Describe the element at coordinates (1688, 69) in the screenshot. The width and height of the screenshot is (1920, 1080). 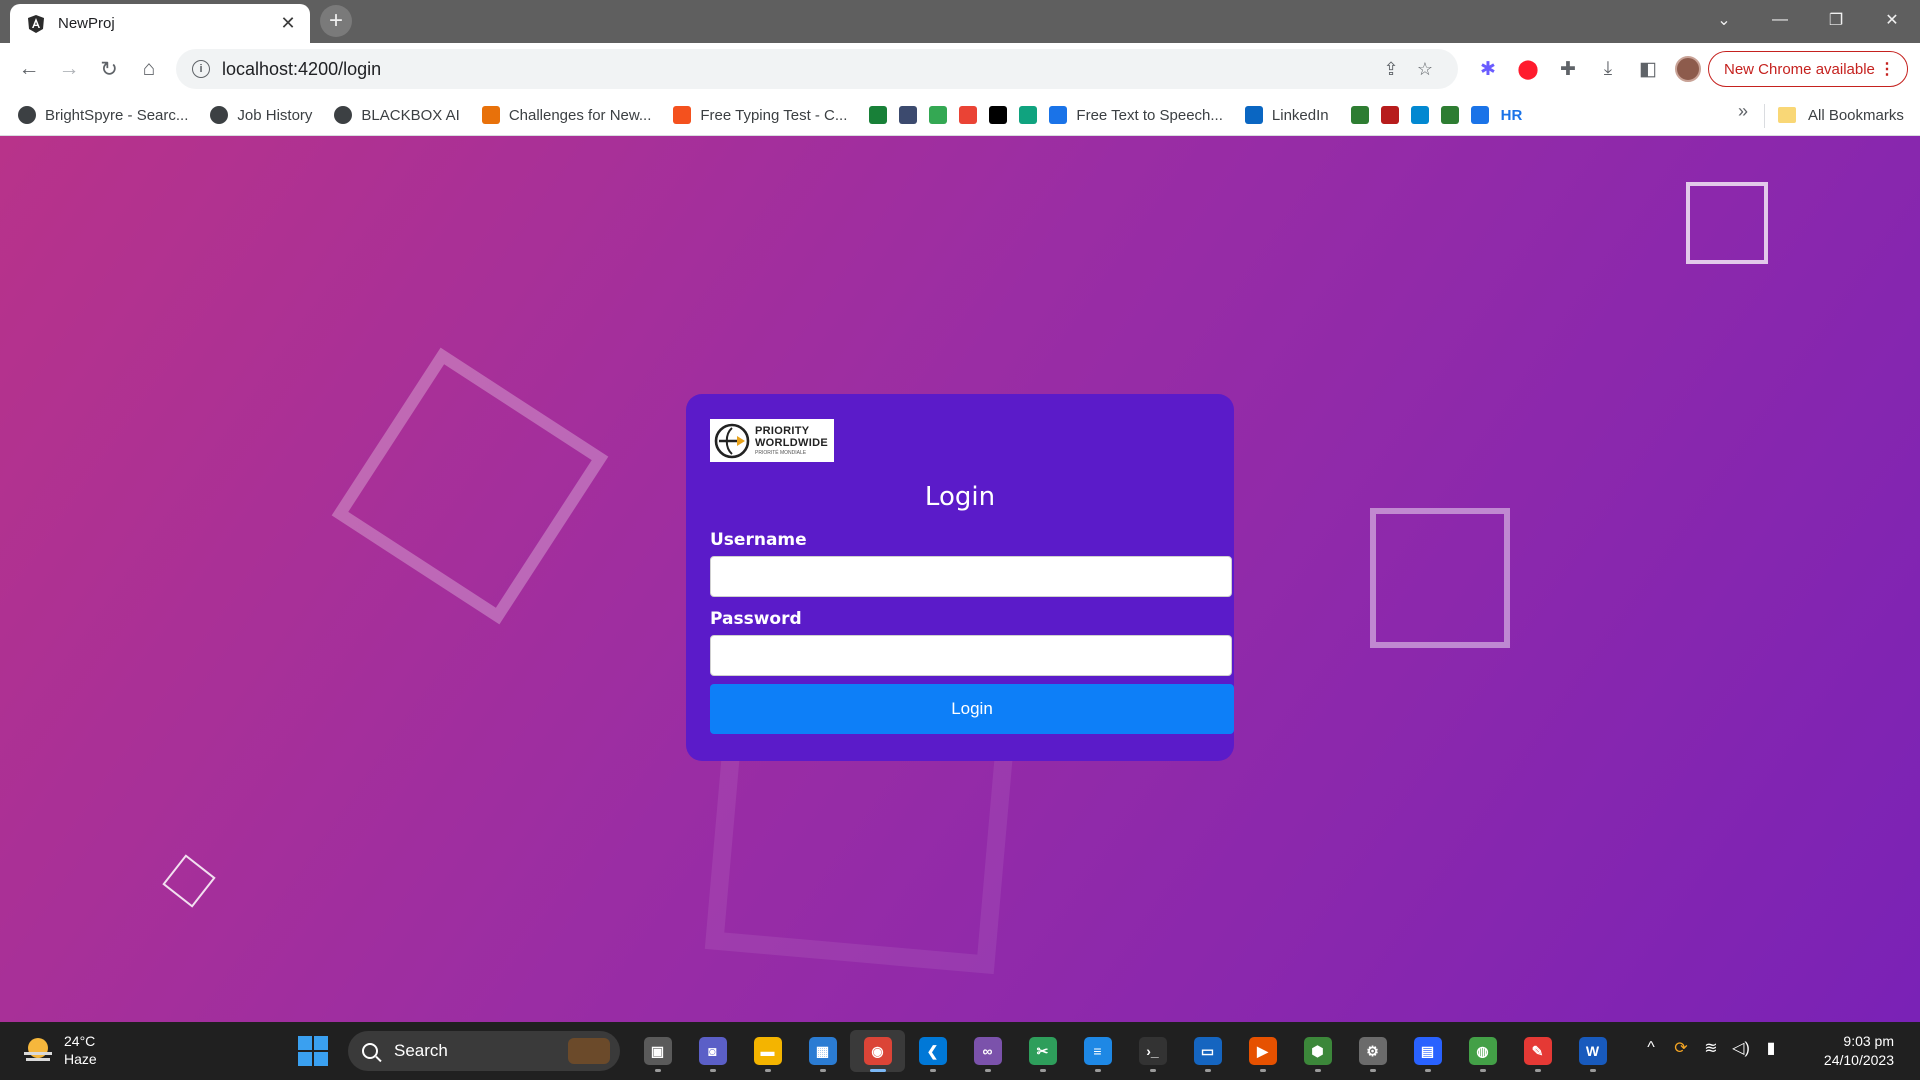
I see `profile-button` at that location.